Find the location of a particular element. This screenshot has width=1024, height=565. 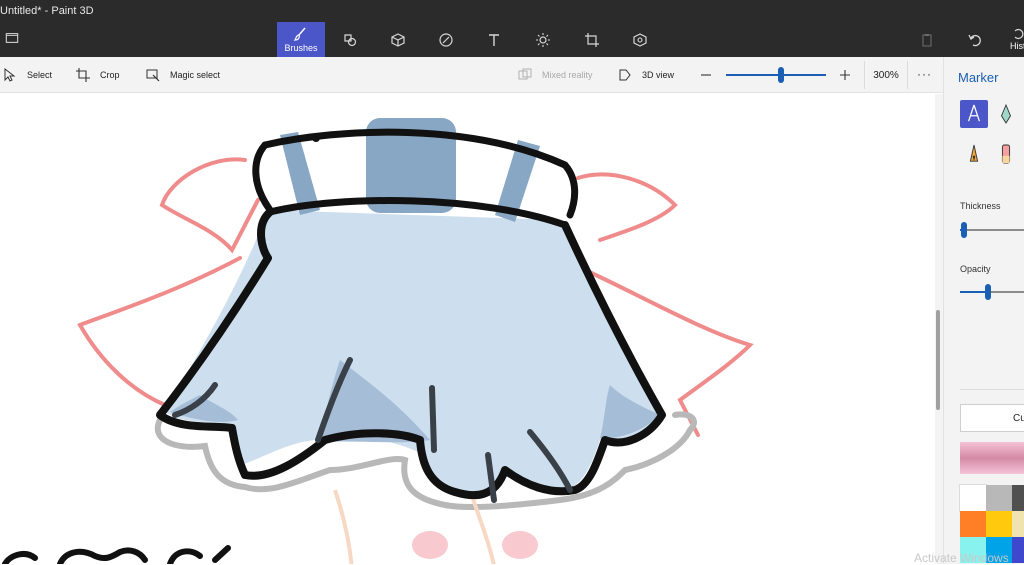

3d-library-icon is located at coordinates (640, 39).